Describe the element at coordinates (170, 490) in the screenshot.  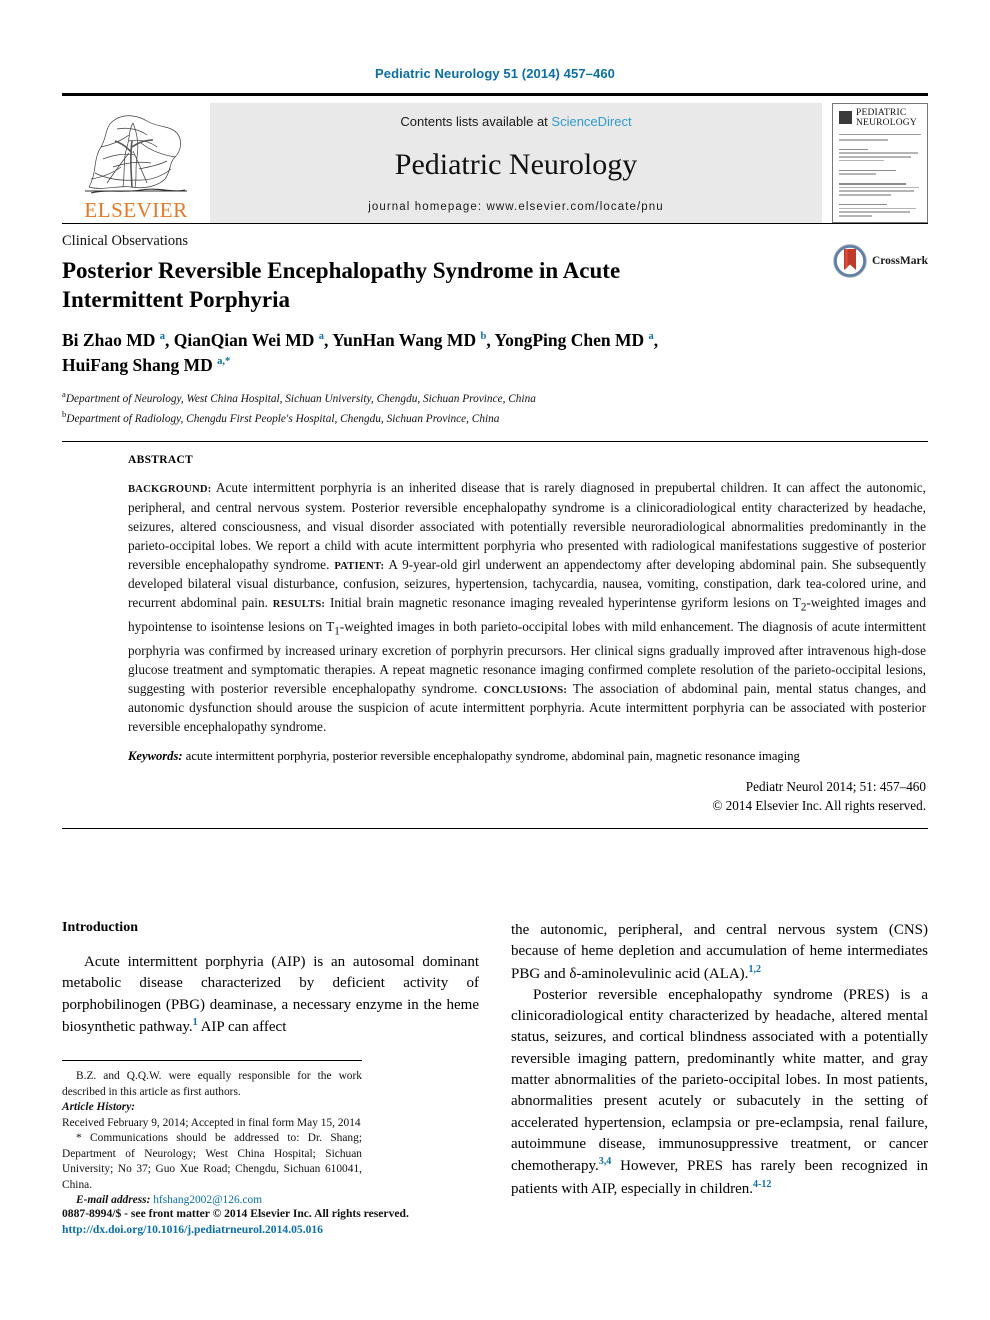
I see `abstract-label-background: BACKGROUND:` at that location.